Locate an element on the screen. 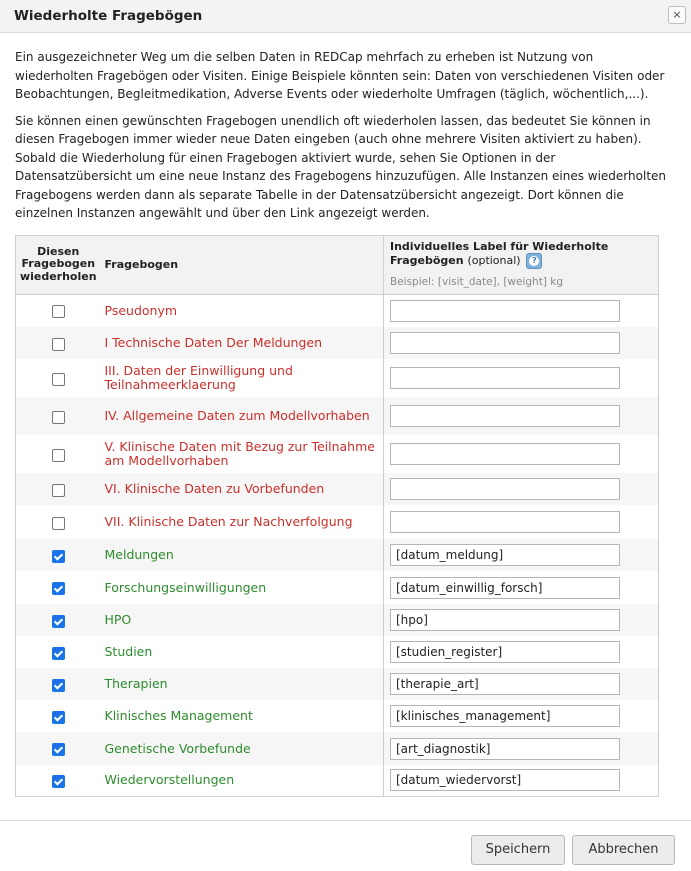 The image size is (691, 871). save-button: Speichern is located at coordinates (518, 850).